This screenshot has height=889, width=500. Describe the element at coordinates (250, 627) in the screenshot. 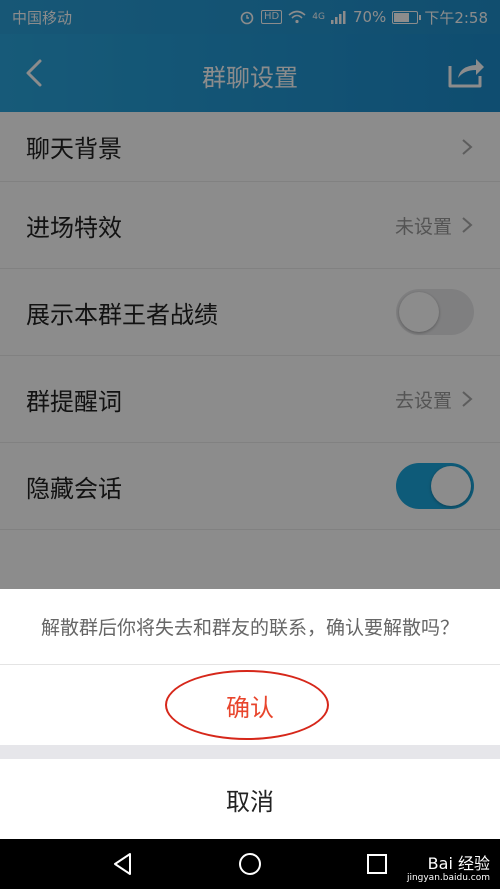

I see `dissolve-warning-text: 解散群后你将失去和群友的联系，确认要解散吗？` at that location.